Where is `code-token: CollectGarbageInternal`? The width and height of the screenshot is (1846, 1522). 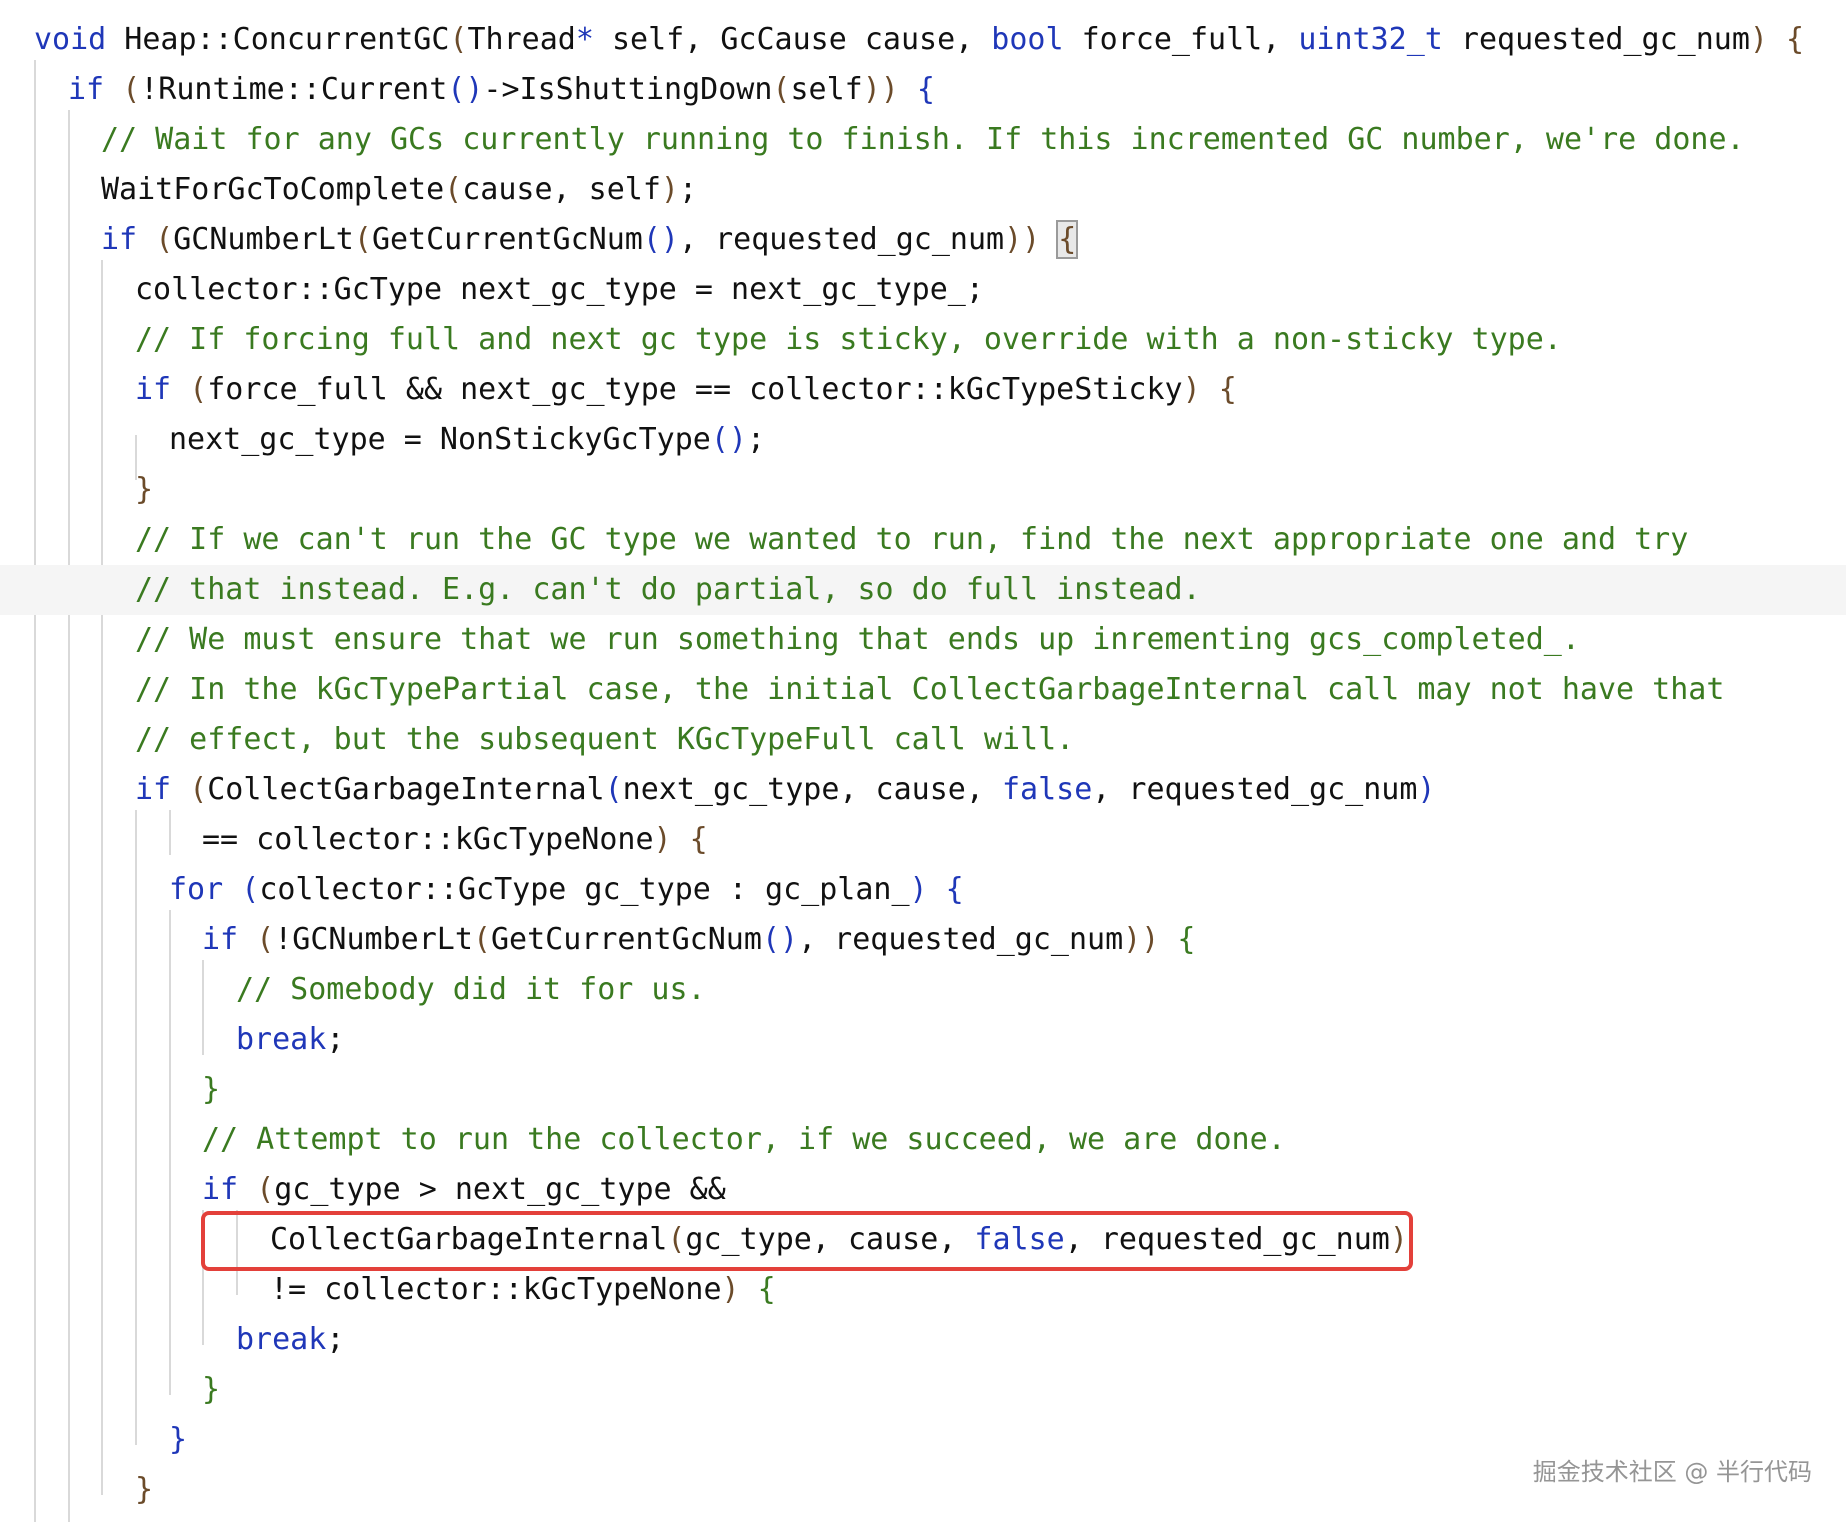 code-token: CollectGarbageInternal is located at coordinates (406, 789).